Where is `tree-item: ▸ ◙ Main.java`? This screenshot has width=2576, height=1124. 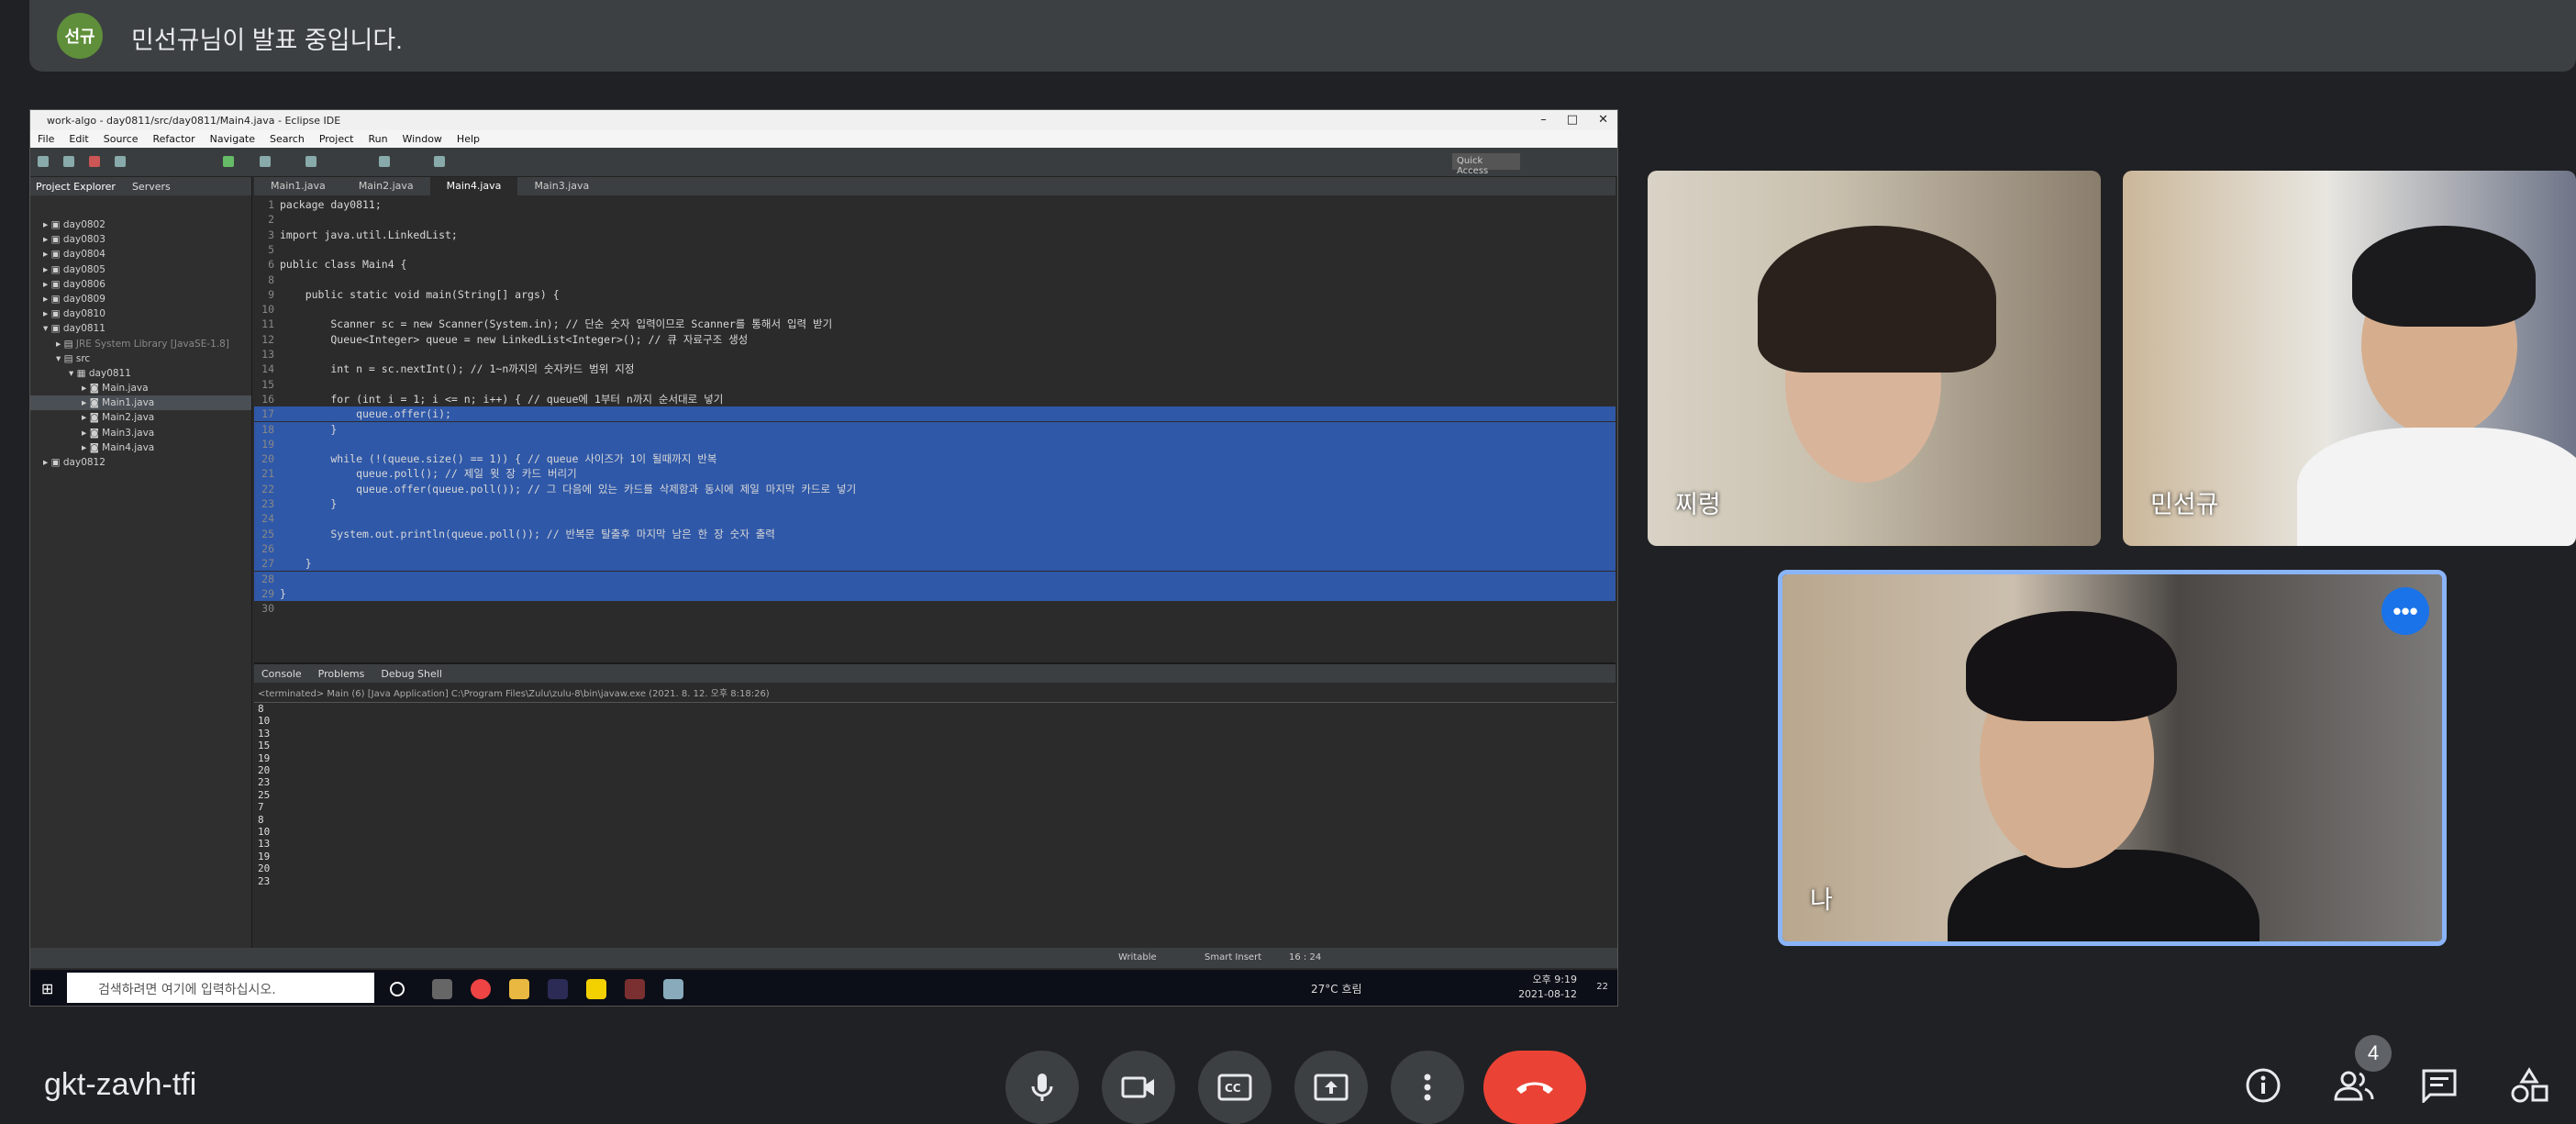 tree-item: ▸ ◙ Main.java is located at coordinates (140, 388).